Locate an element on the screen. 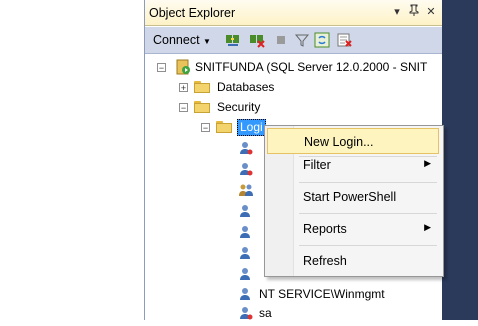 This screenshot has height=326, width=478. connect-label: Connect is located at coordinates (176, 40).